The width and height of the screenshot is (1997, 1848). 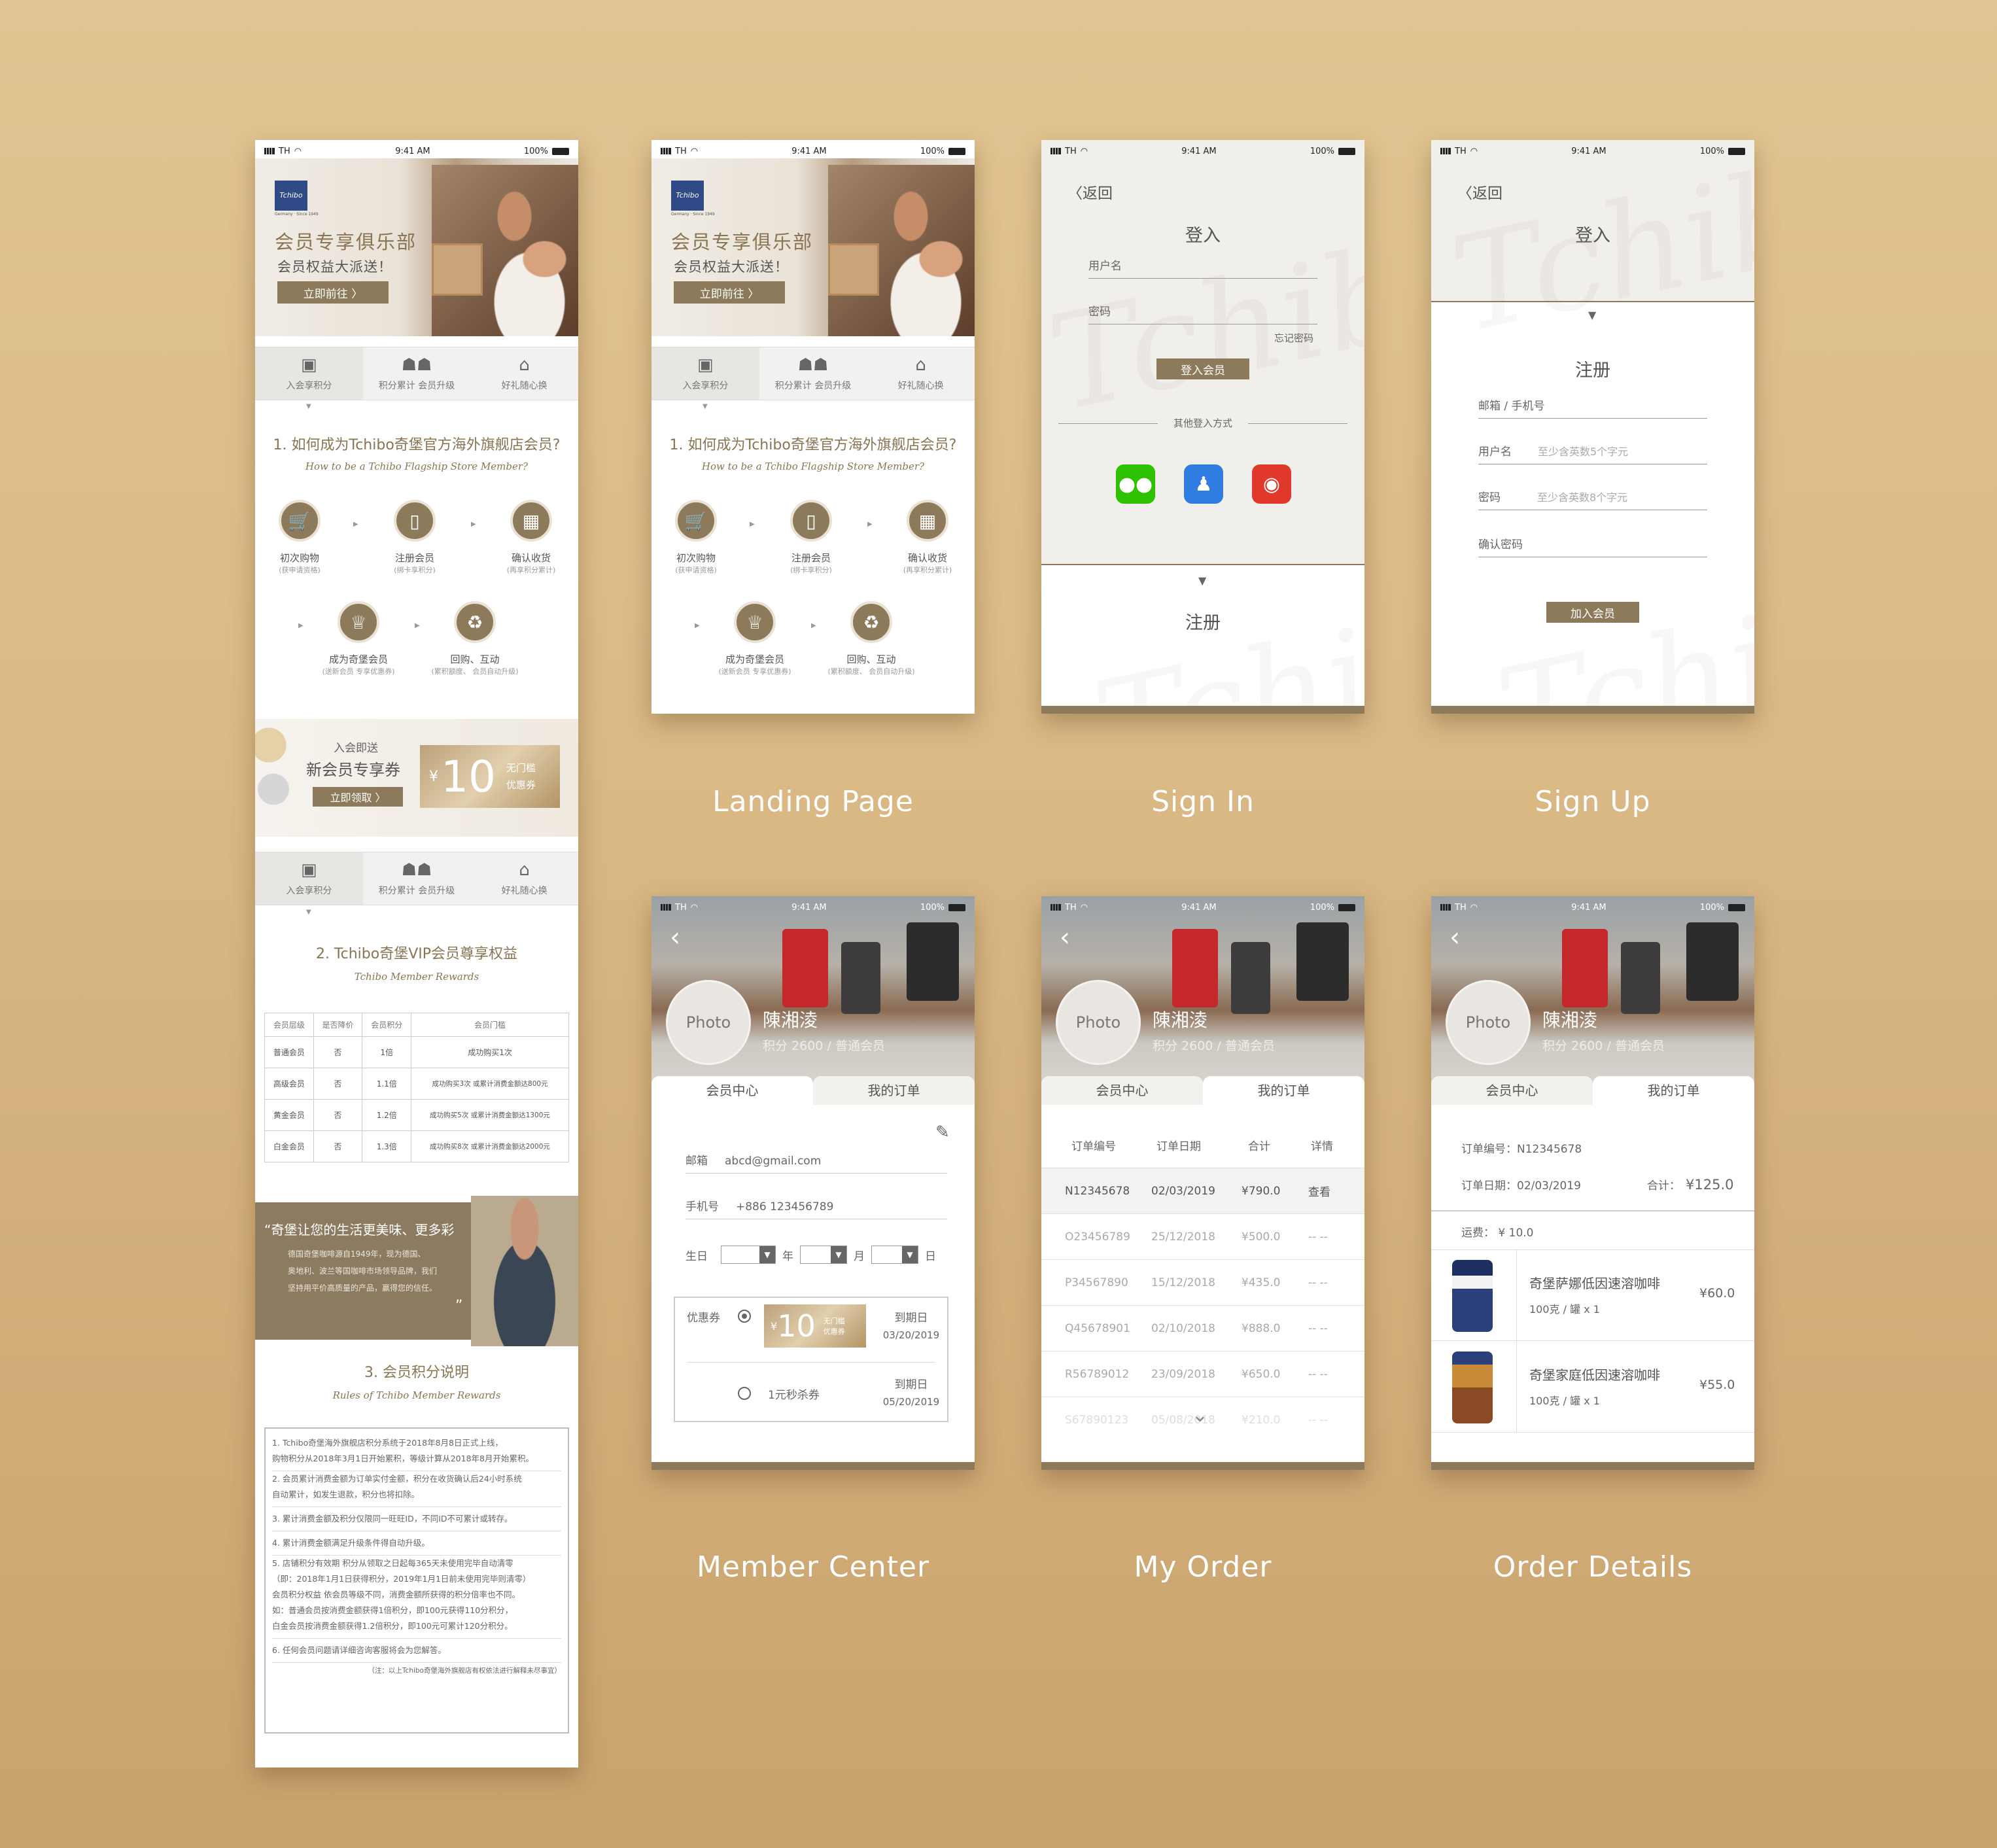 I want to click on confirm-password-field: 确认密码, so click(x=1592, y=546).